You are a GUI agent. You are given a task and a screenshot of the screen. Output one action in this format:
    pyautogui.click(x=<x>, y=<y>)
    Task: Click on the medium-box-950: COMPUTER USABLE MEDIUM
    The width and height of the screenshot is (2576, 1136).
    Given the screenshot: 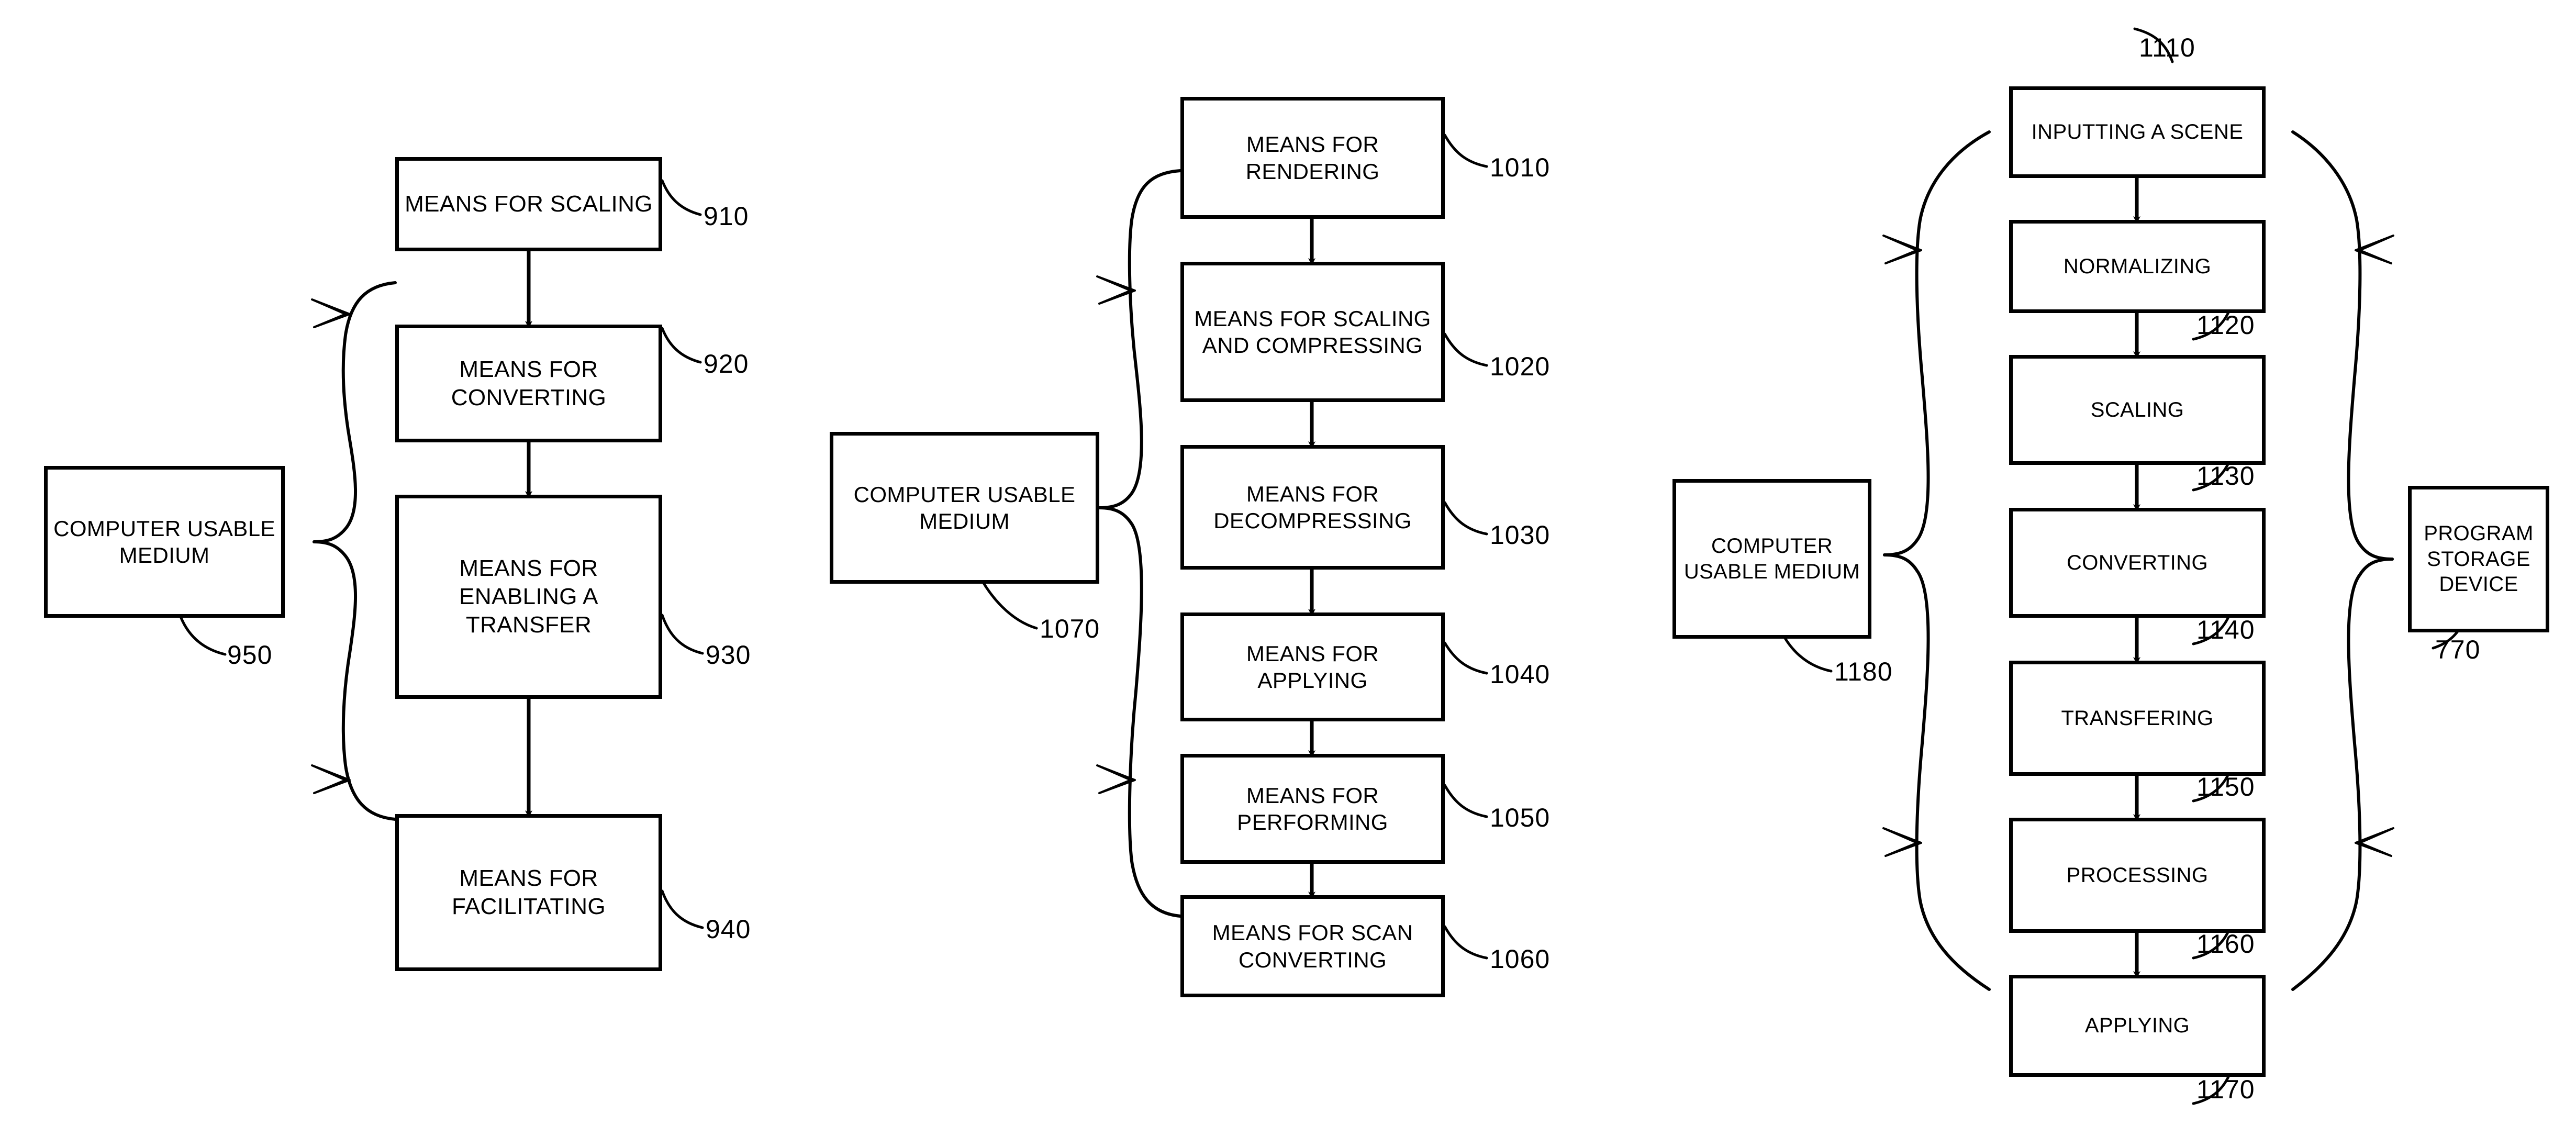 What is the action you would take?
    pyautogui.click(x=164, y=542)
    